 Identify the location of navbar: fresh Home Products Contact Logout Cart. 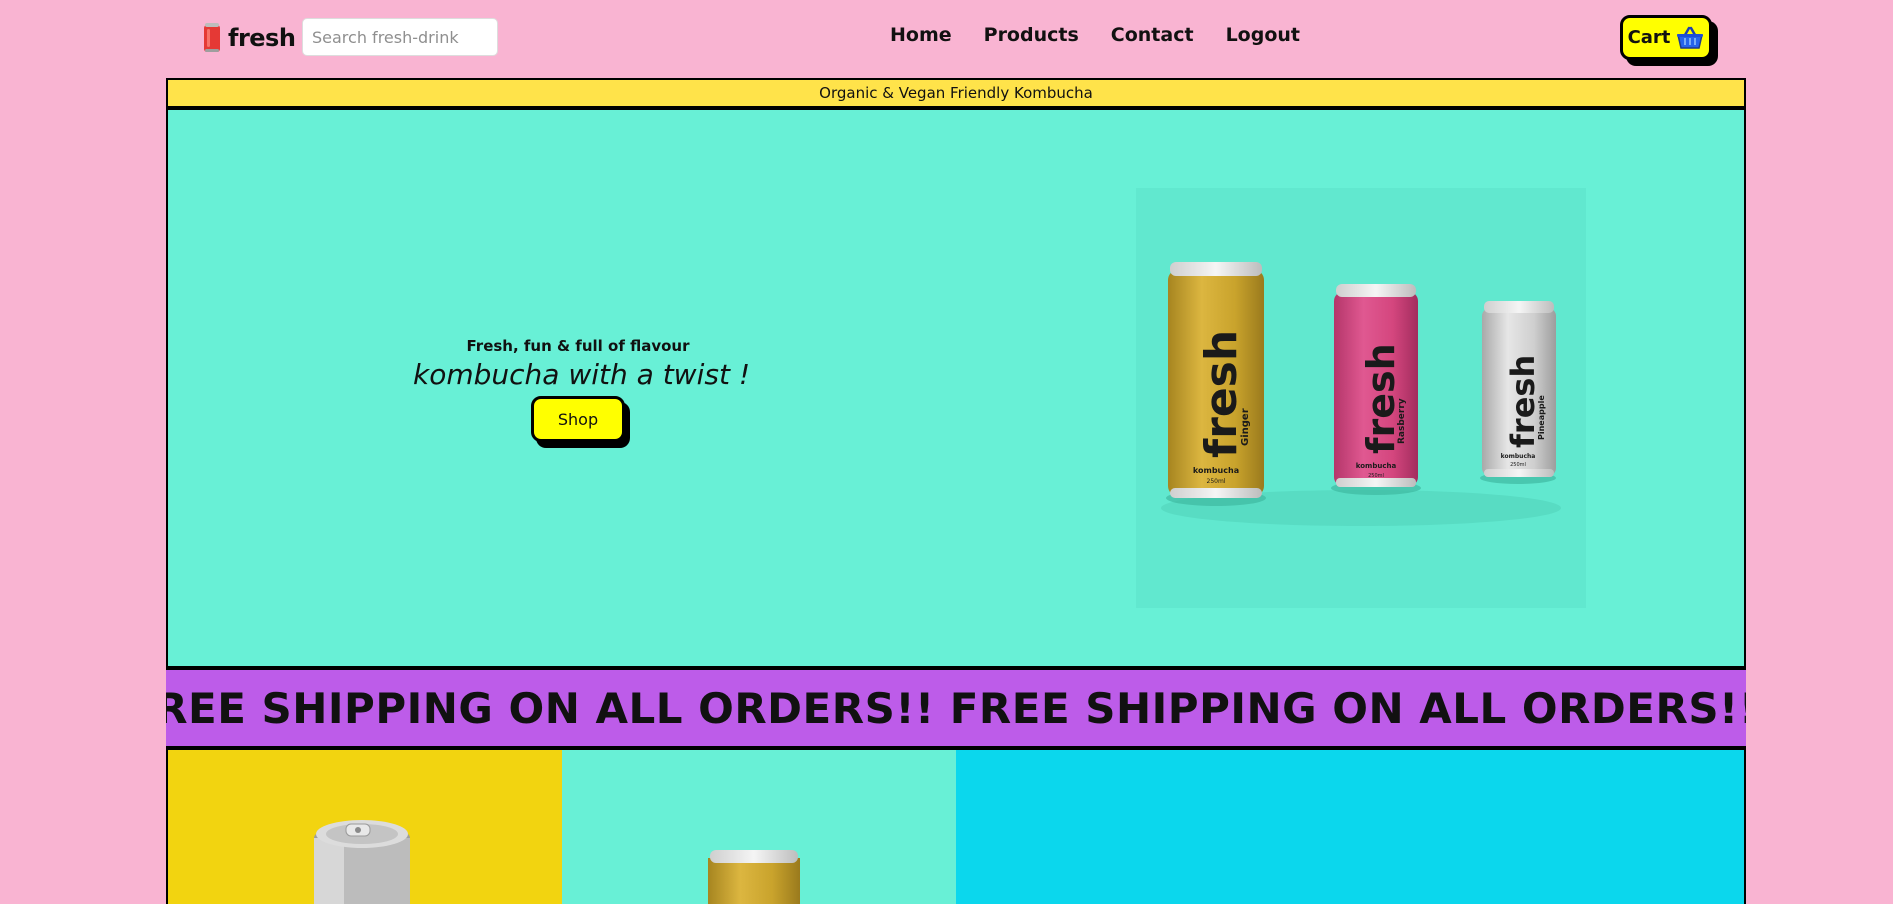
(946, 39).